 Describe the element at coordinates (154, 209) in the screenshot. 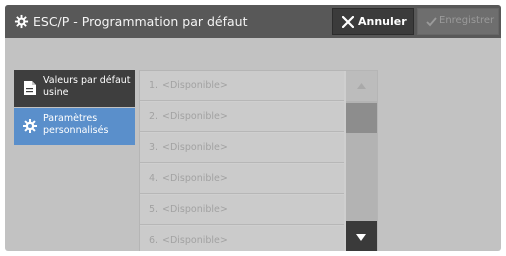

I see `list-item-number: 5.` at that location.